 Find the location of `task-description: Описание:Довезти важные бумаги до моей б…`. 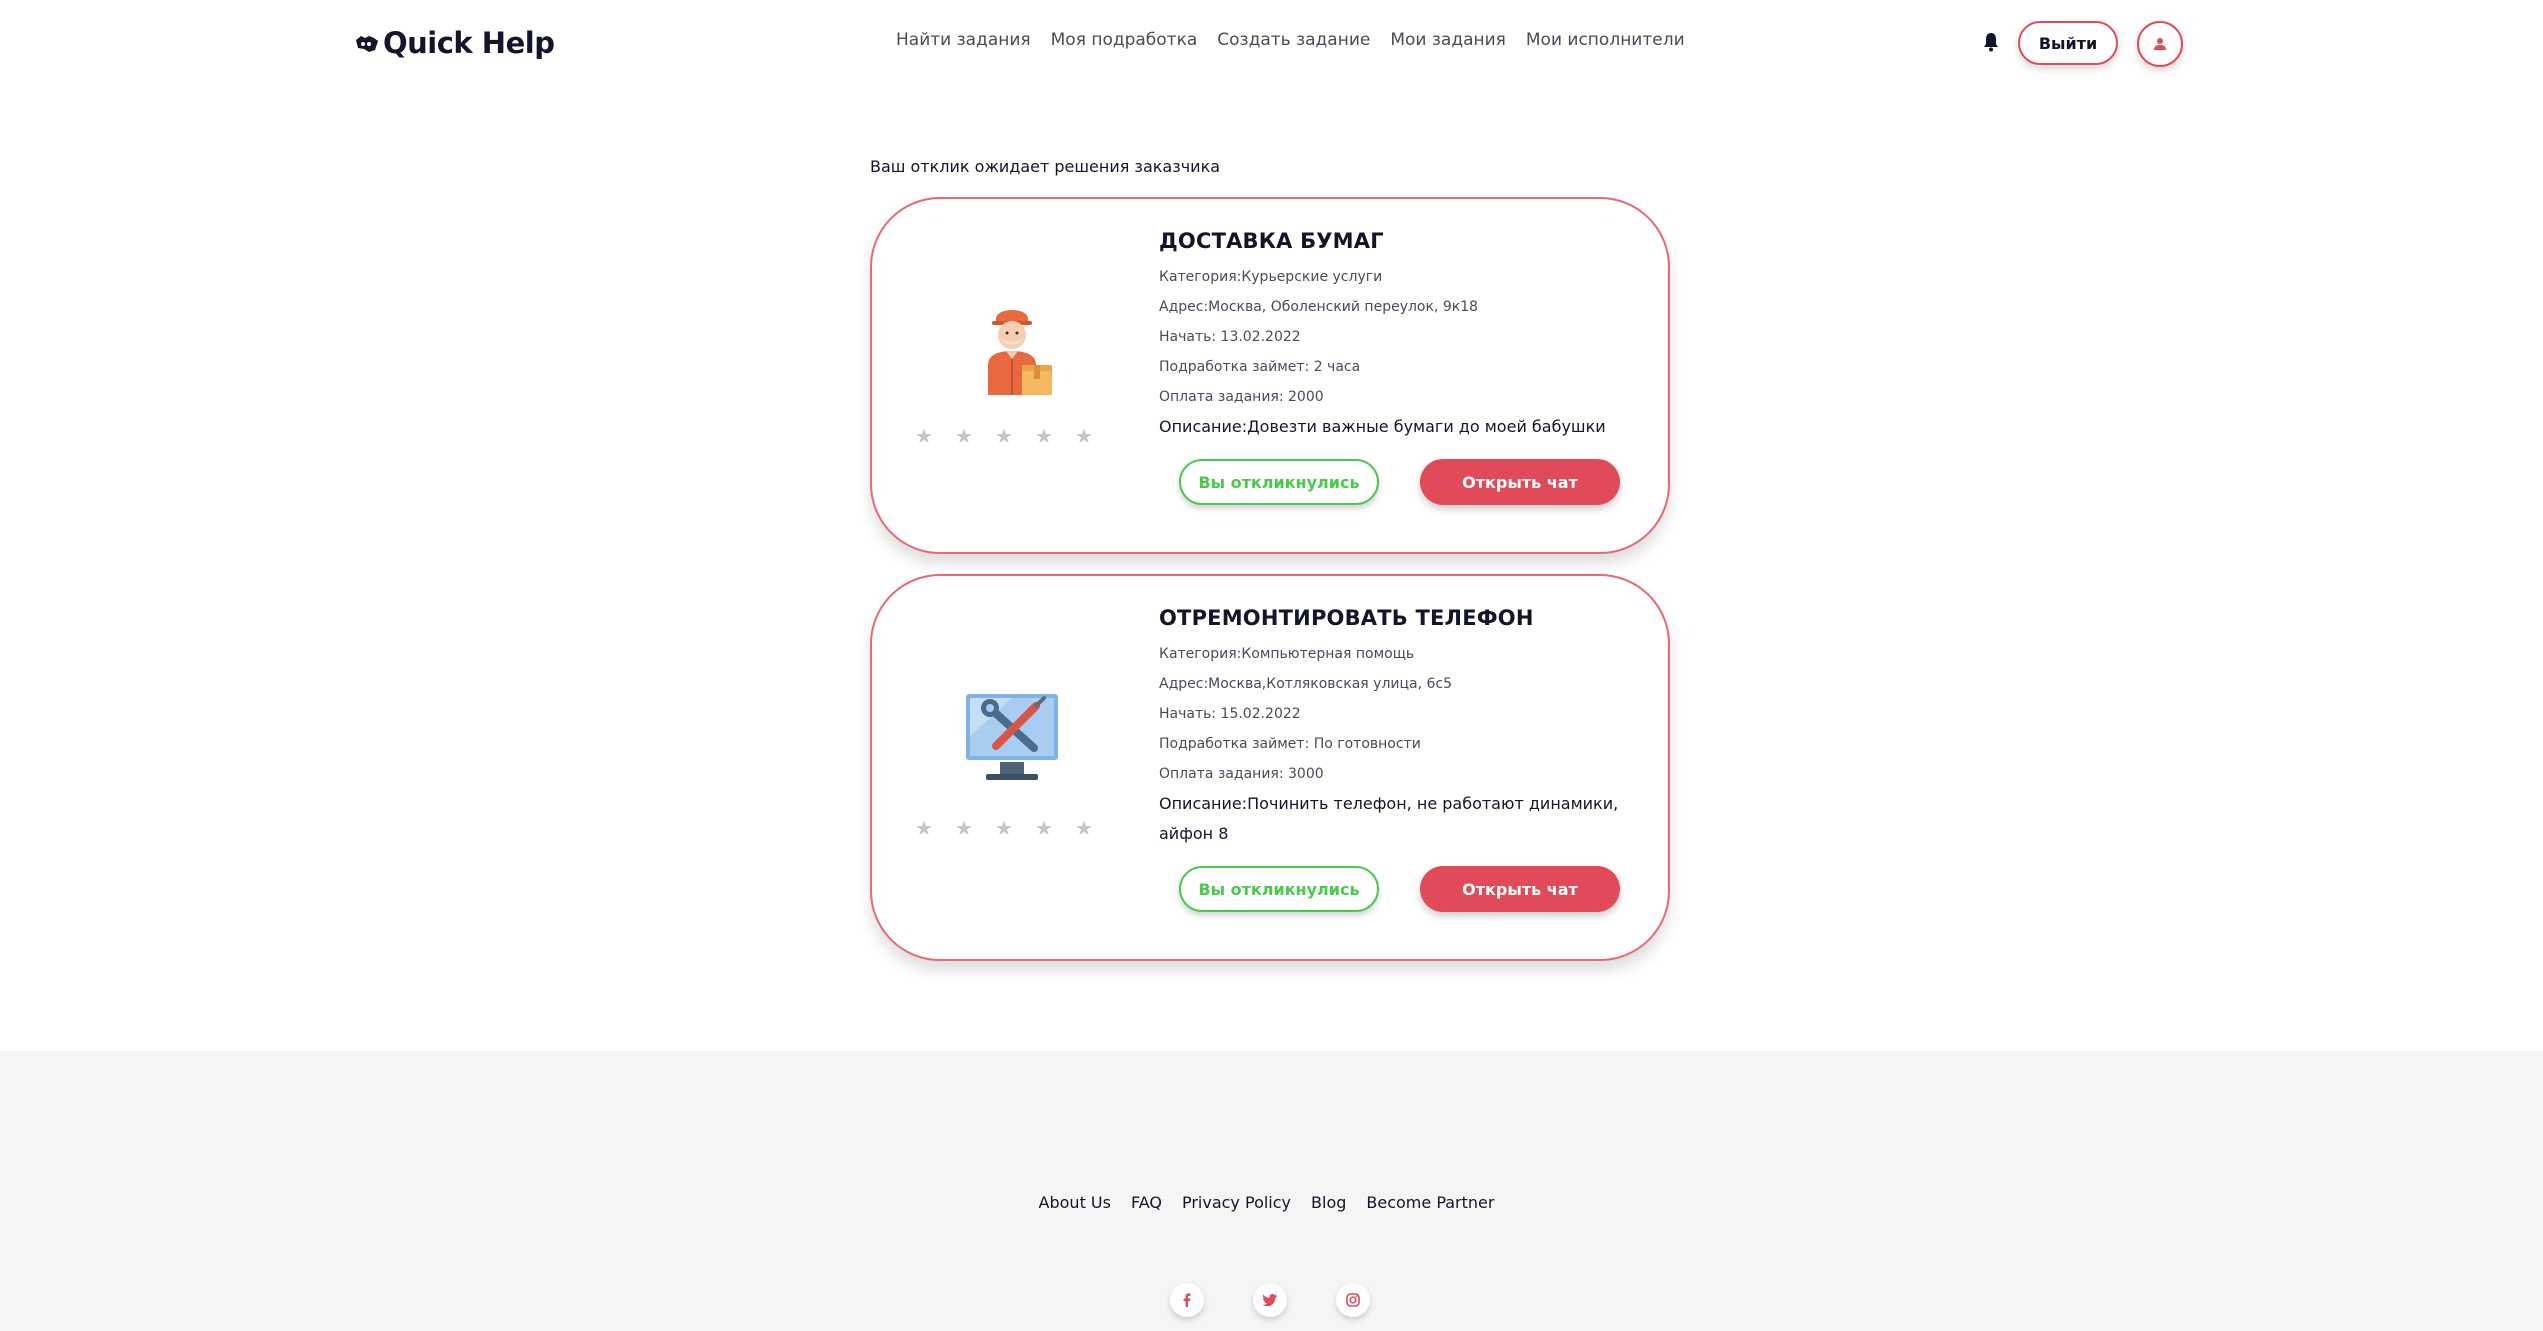

task-description: Описание:Довезти важные бумаги до моей б… is located at coordinates (1382, 426).